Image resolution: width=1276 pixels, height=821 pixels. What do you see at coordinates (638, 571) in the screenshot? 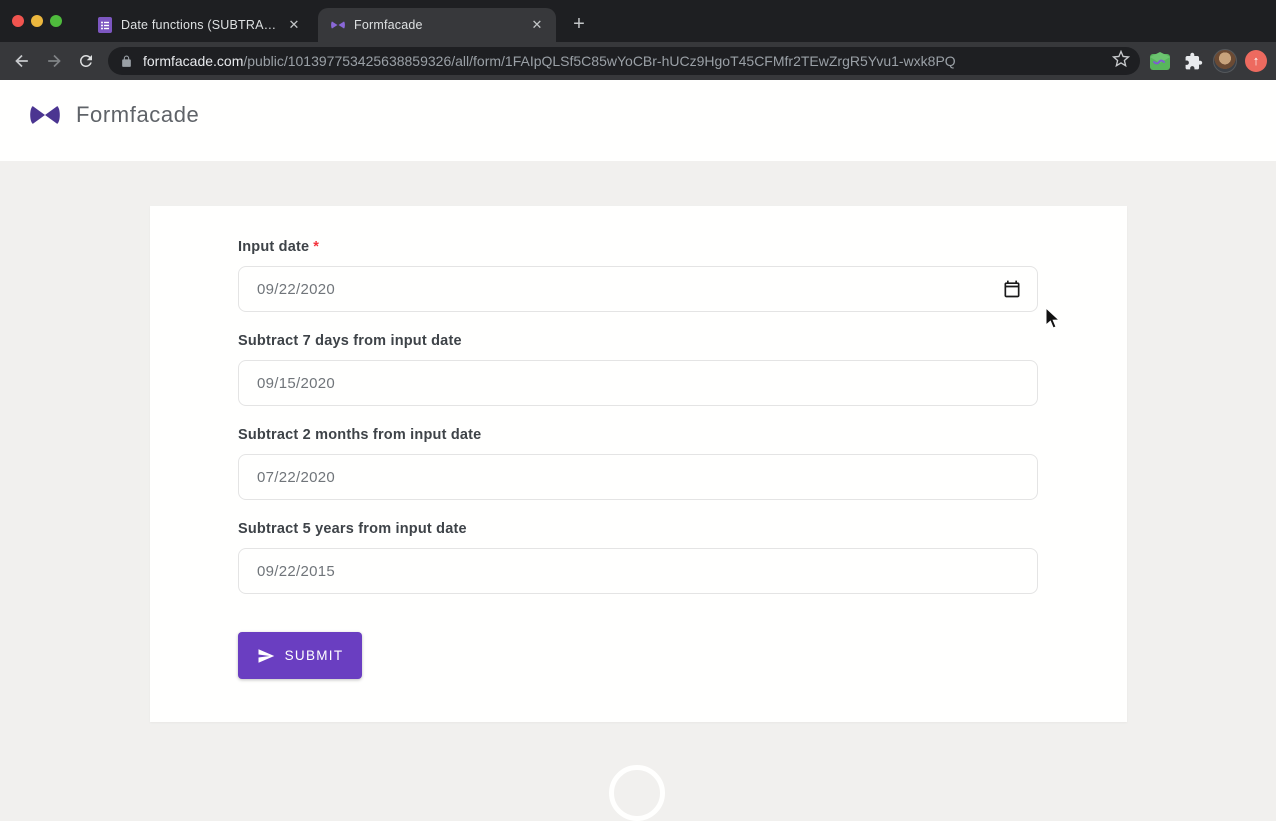
I see `subtract-5-years-field` at bounding box center [638, 571].